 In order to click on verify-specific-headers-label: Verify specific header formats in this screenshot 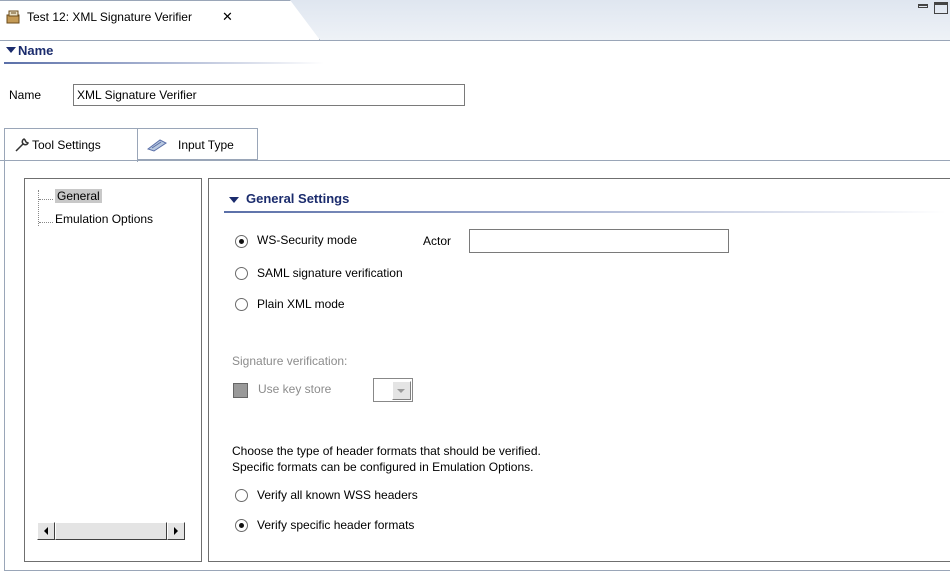, I will do `click(335, 525)`.